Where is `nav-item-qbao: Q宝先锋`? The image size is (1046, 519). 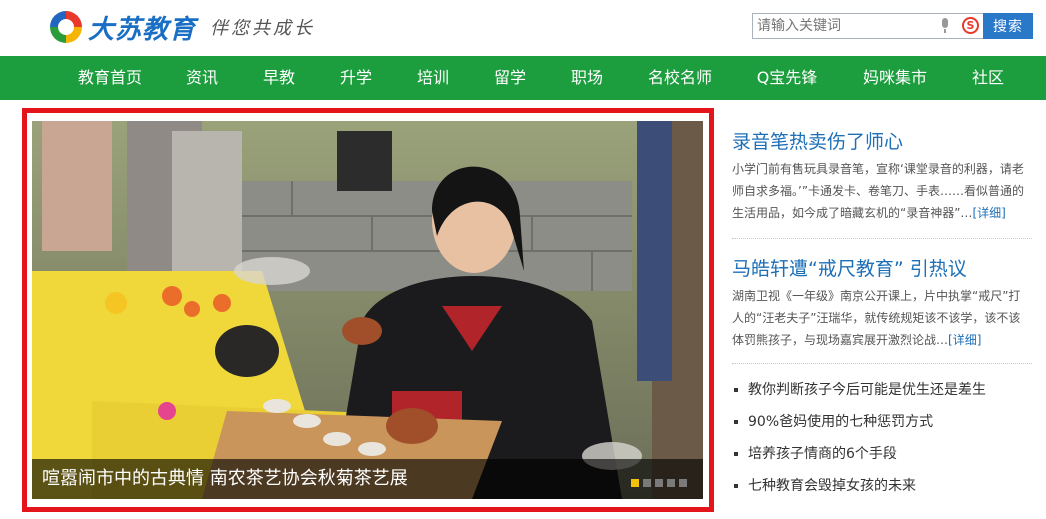 nav-item-qbao: Q宝先锋 is located at coordinates (787, 78).